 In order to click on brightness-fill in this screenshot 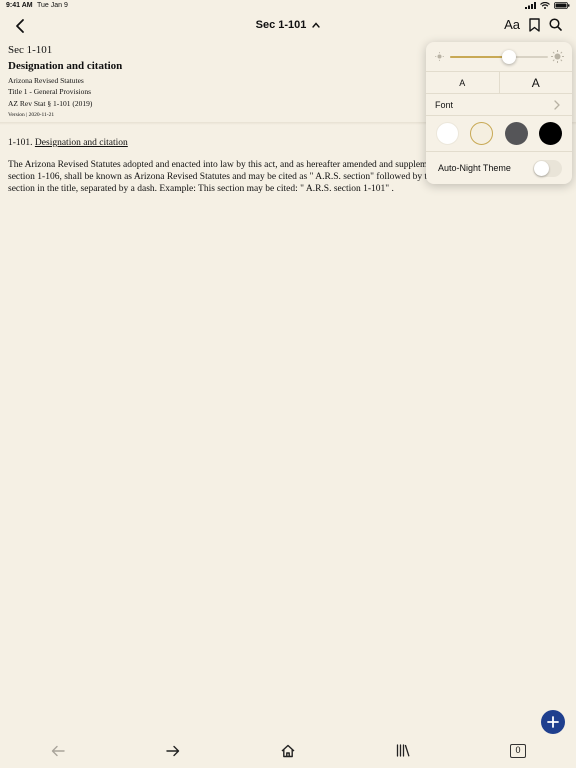, I will do `click(479, 57)`.